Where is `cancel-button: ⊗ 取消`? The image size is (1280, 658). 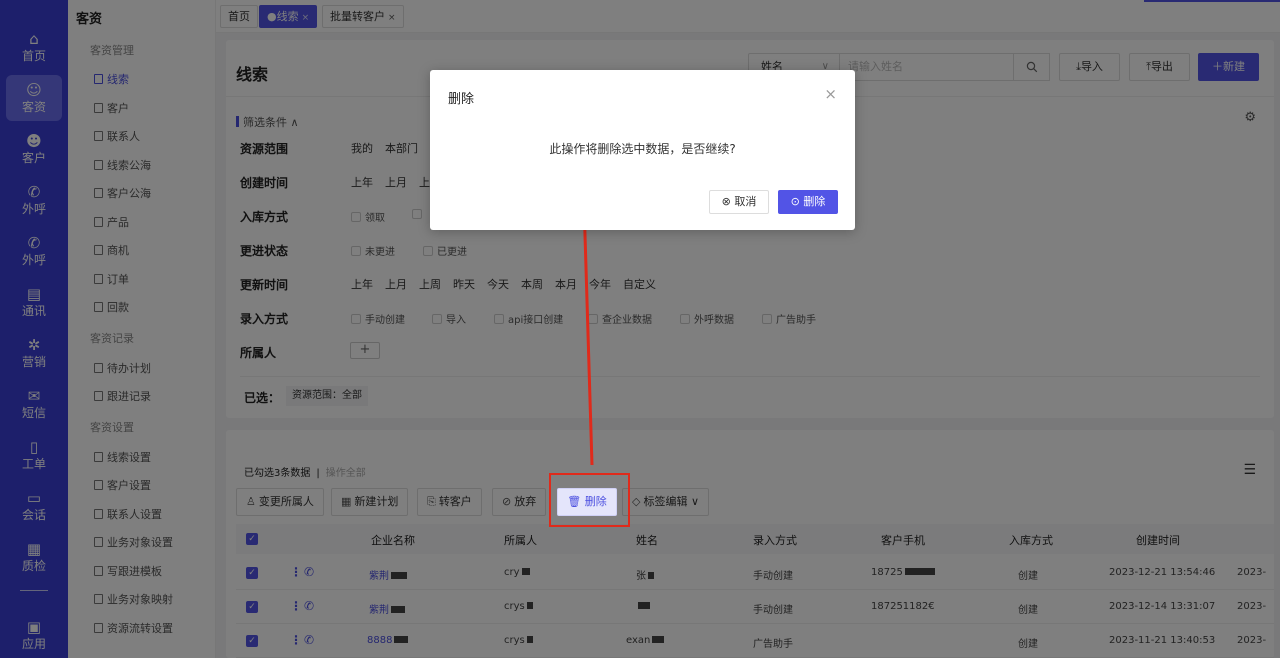
cancel-button: ⊗ 取消 is located at coordinates (739, 202).